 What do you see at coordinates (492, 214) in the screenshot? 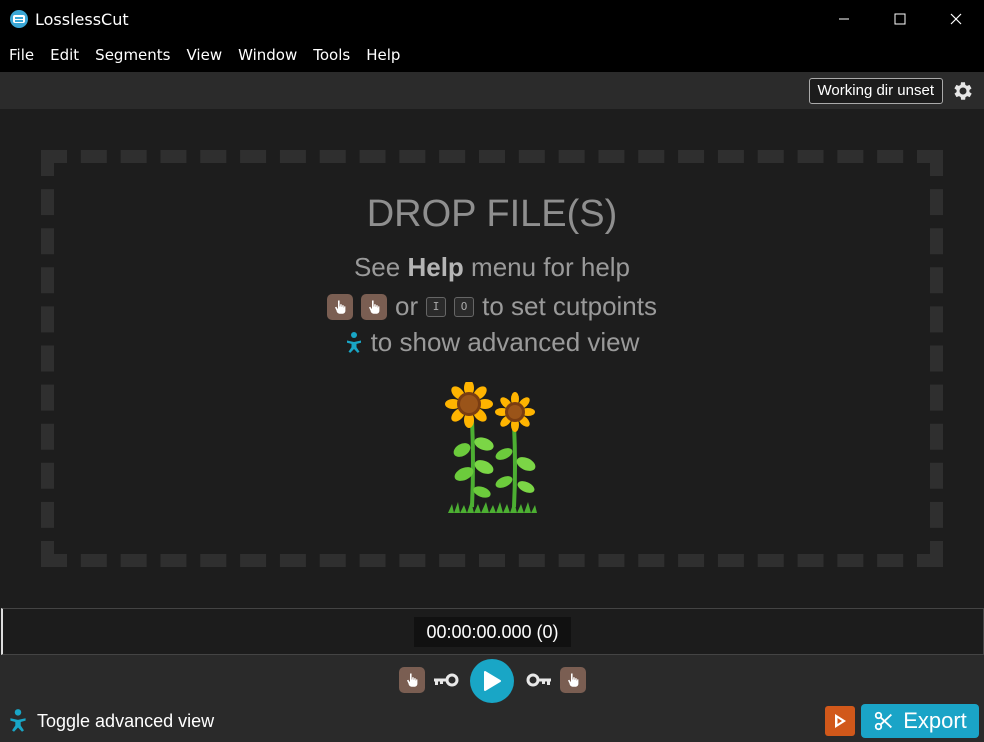
I see `drop-title: DROP FILE(S)` at bounding box center [492, 214].